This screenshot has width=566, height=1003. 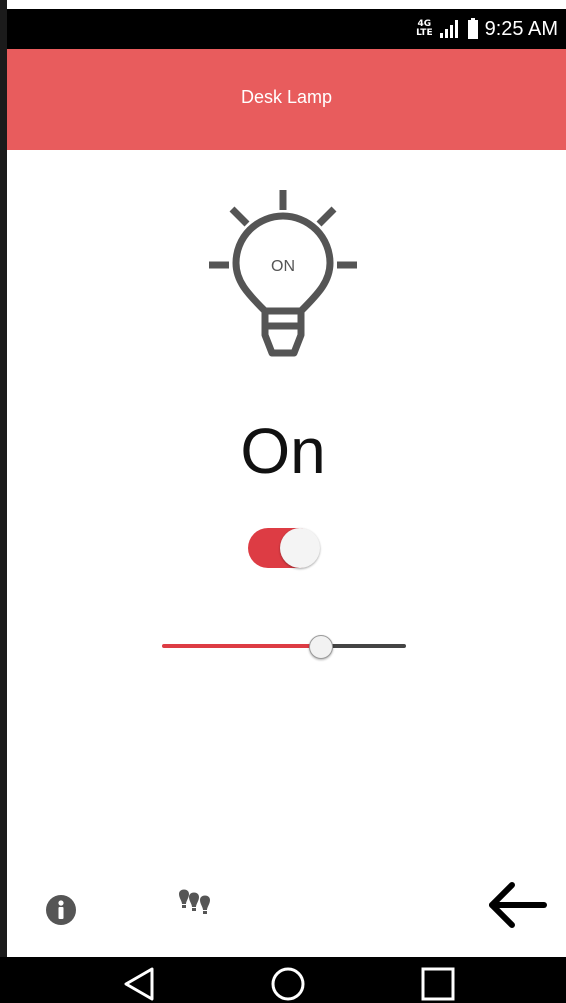 What do you see at coordinates (472, 28) in the screenshot?
I see `battery-icon` at bounding box center [472, 28].